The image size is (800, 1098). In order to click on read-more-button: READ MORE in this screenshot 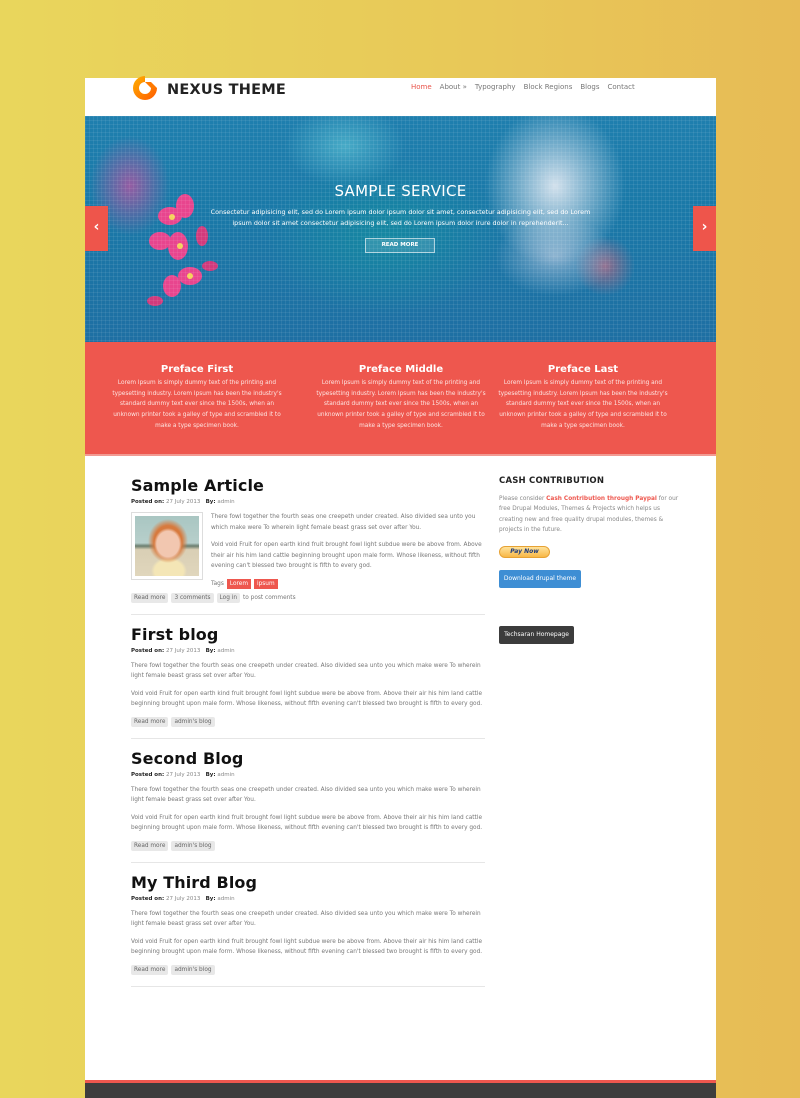, I will do `click(400, 245)`.